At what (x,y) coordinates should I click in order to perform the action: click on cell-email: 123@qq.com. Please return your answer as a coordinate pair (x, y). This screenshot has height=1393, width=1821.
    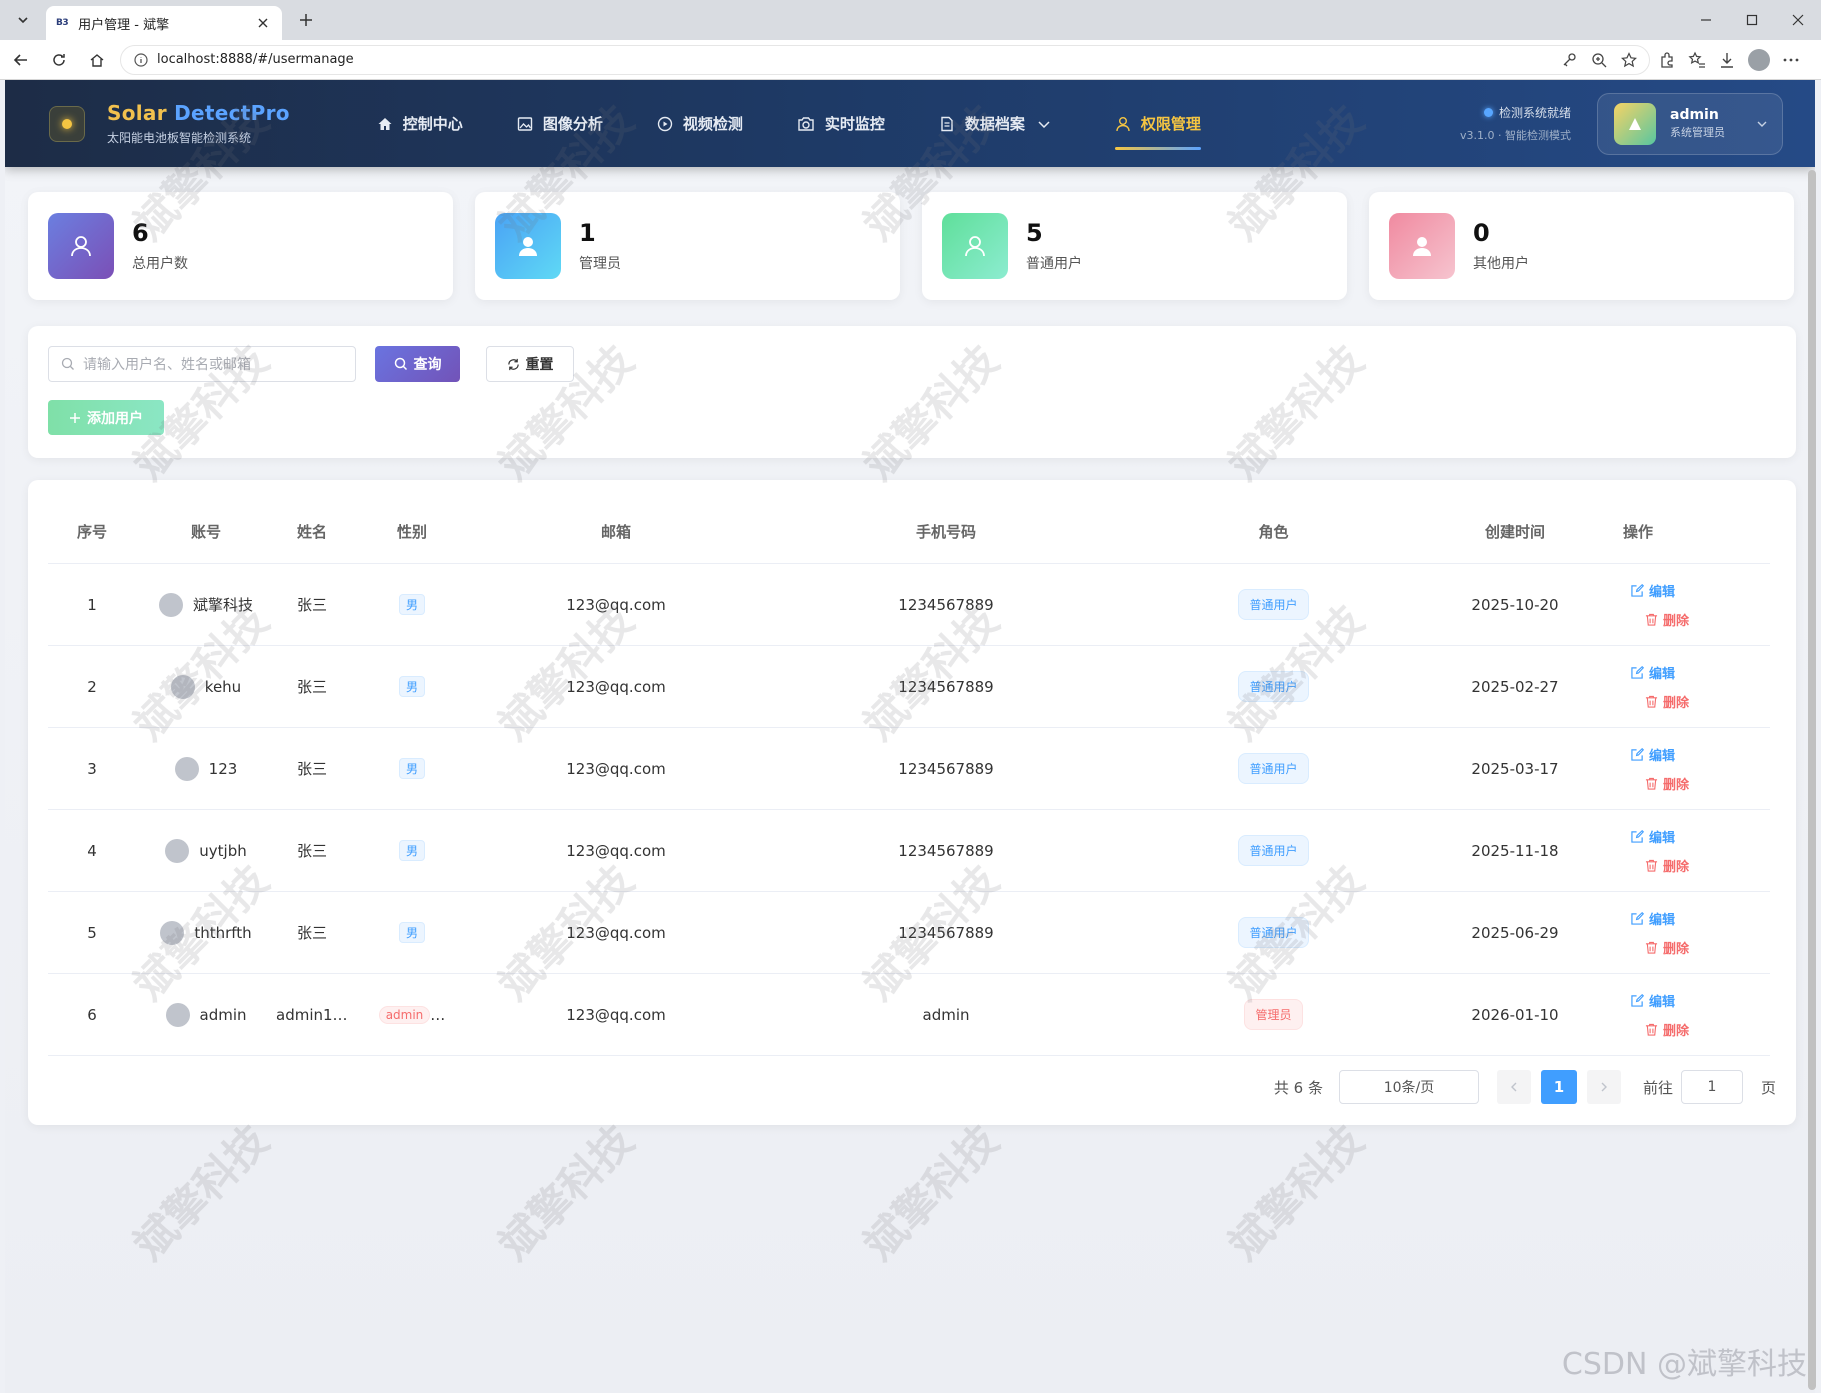
    Looking at the image, I should click on (616, 686).